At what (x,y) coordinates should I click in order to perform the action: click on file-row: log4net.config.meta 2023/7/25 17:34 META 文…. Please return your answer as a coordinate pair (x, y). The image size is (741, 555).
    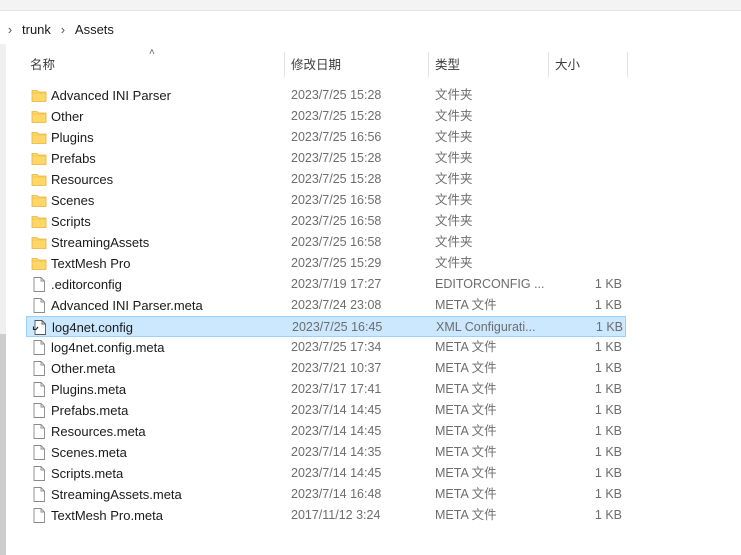
    Looking at the image, I should click on (326, 347).